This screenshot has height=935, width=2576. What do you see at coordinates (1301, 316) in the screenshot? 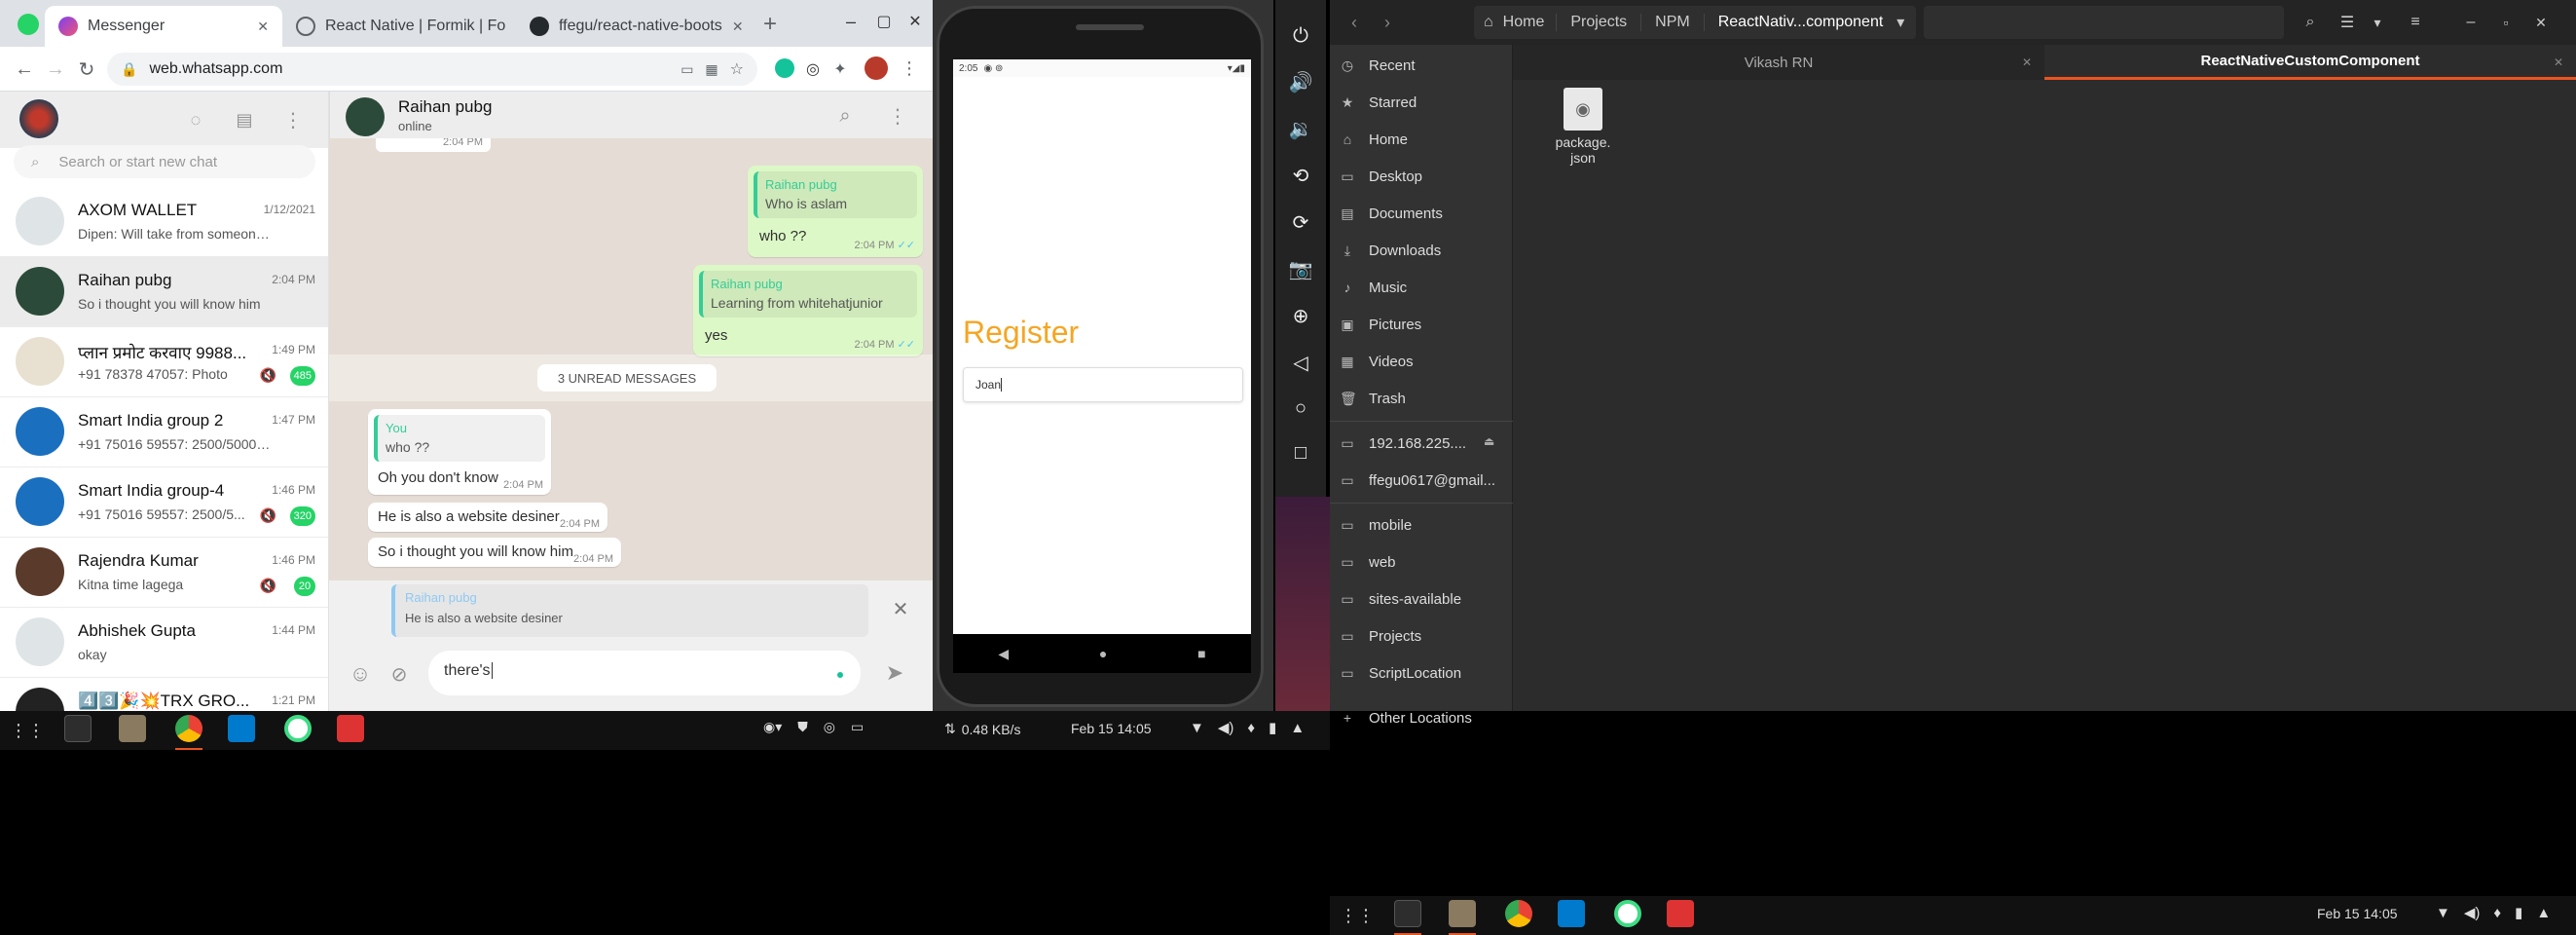
I see `zoom-icon: ⊕` at bounding box center [1301, 316].